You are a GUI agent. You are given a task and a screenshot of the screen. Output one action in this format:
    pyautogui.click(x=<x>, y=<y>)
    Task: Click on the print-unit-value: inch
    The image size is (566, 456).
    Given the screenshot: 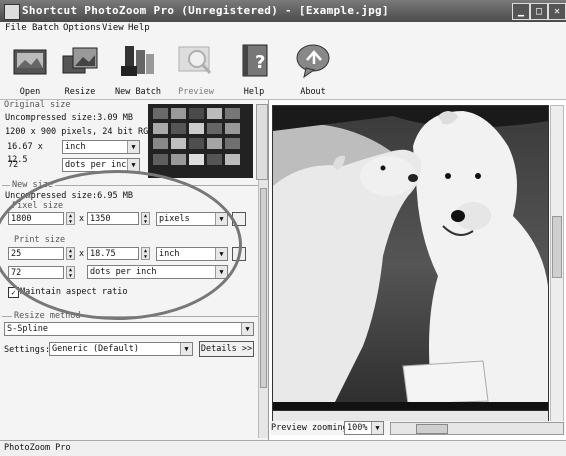 What is the action you would take?
    pyautogui.click(x=169, y=254)
    